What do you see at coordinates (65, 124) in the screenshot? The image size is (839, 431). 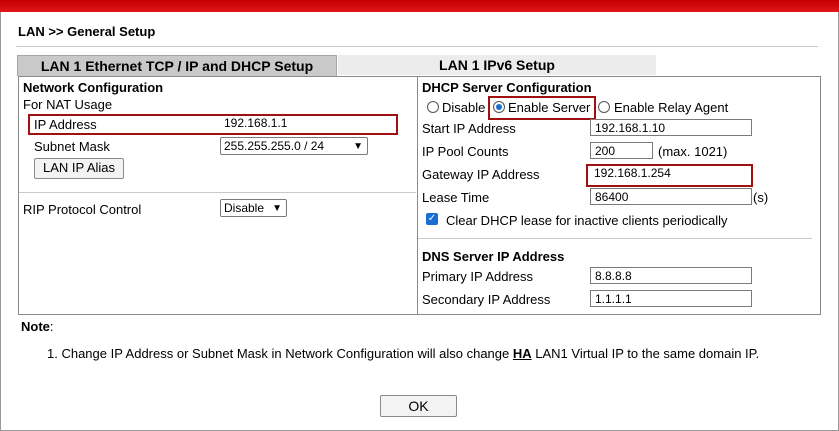 I see `ip-address-label: IP Address` at bounding box center [65, 124].